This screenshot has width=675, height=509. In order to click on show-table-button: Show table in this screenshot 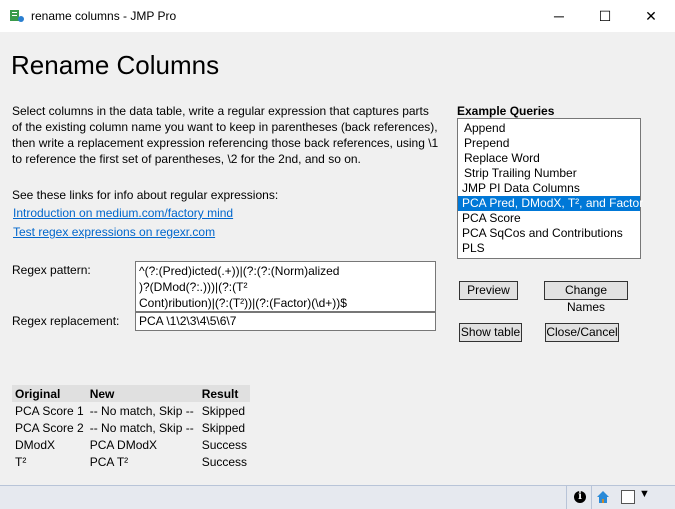, I will do `click(490, 332)`.